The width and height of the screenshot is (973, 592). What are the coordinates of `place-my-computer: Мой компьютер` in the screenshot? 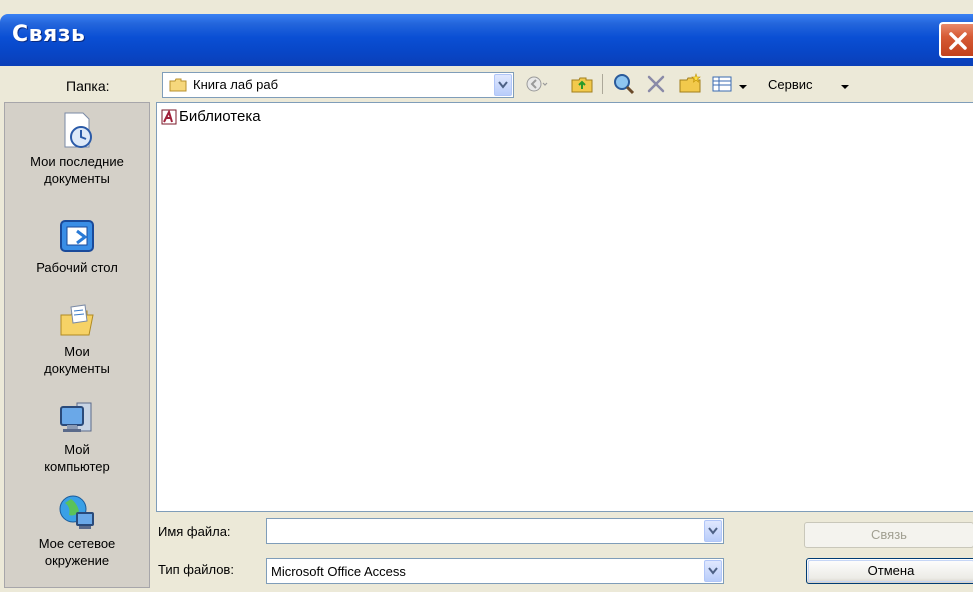 It's located at (77, 437).